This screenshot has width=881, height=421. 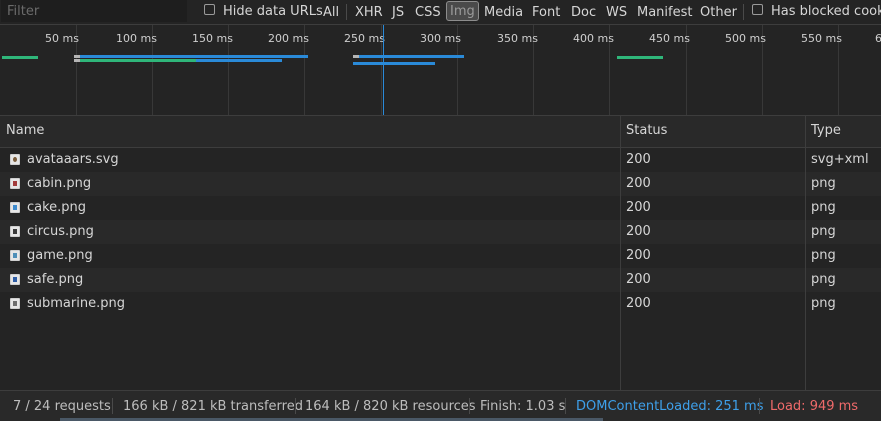 I want to click on table-row: game.png 200 png, so click(x=440, y=256).